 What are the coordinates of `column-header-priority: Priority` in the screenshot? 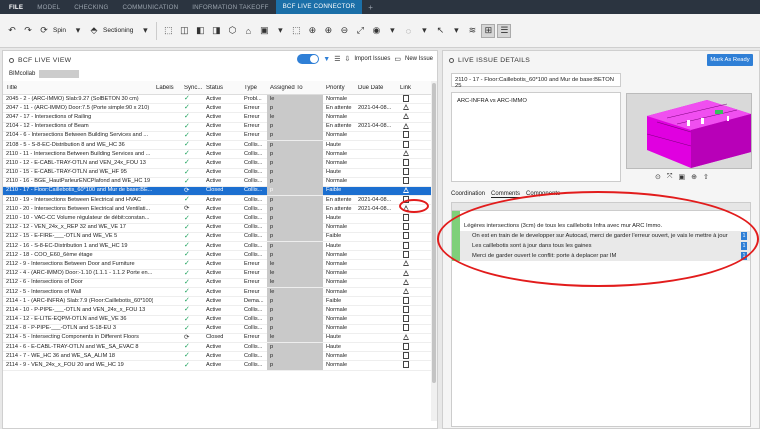 It's located at (339, 88).